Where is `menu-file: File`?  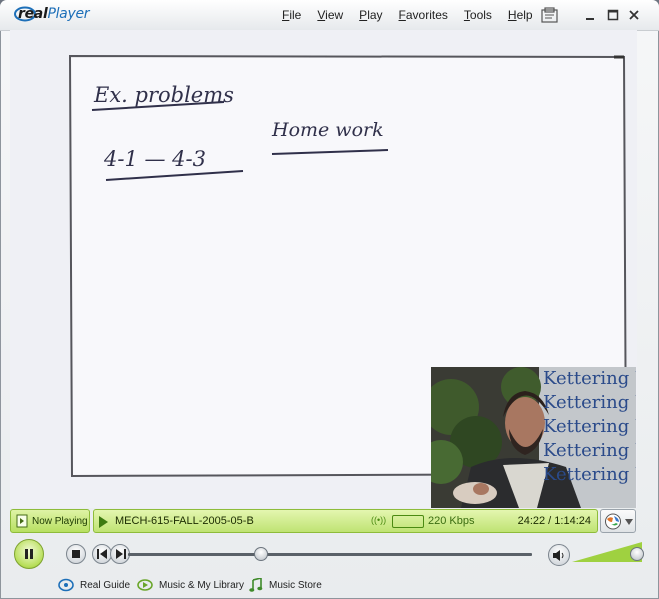
menu-file: File is located at coordinates (291, 15).